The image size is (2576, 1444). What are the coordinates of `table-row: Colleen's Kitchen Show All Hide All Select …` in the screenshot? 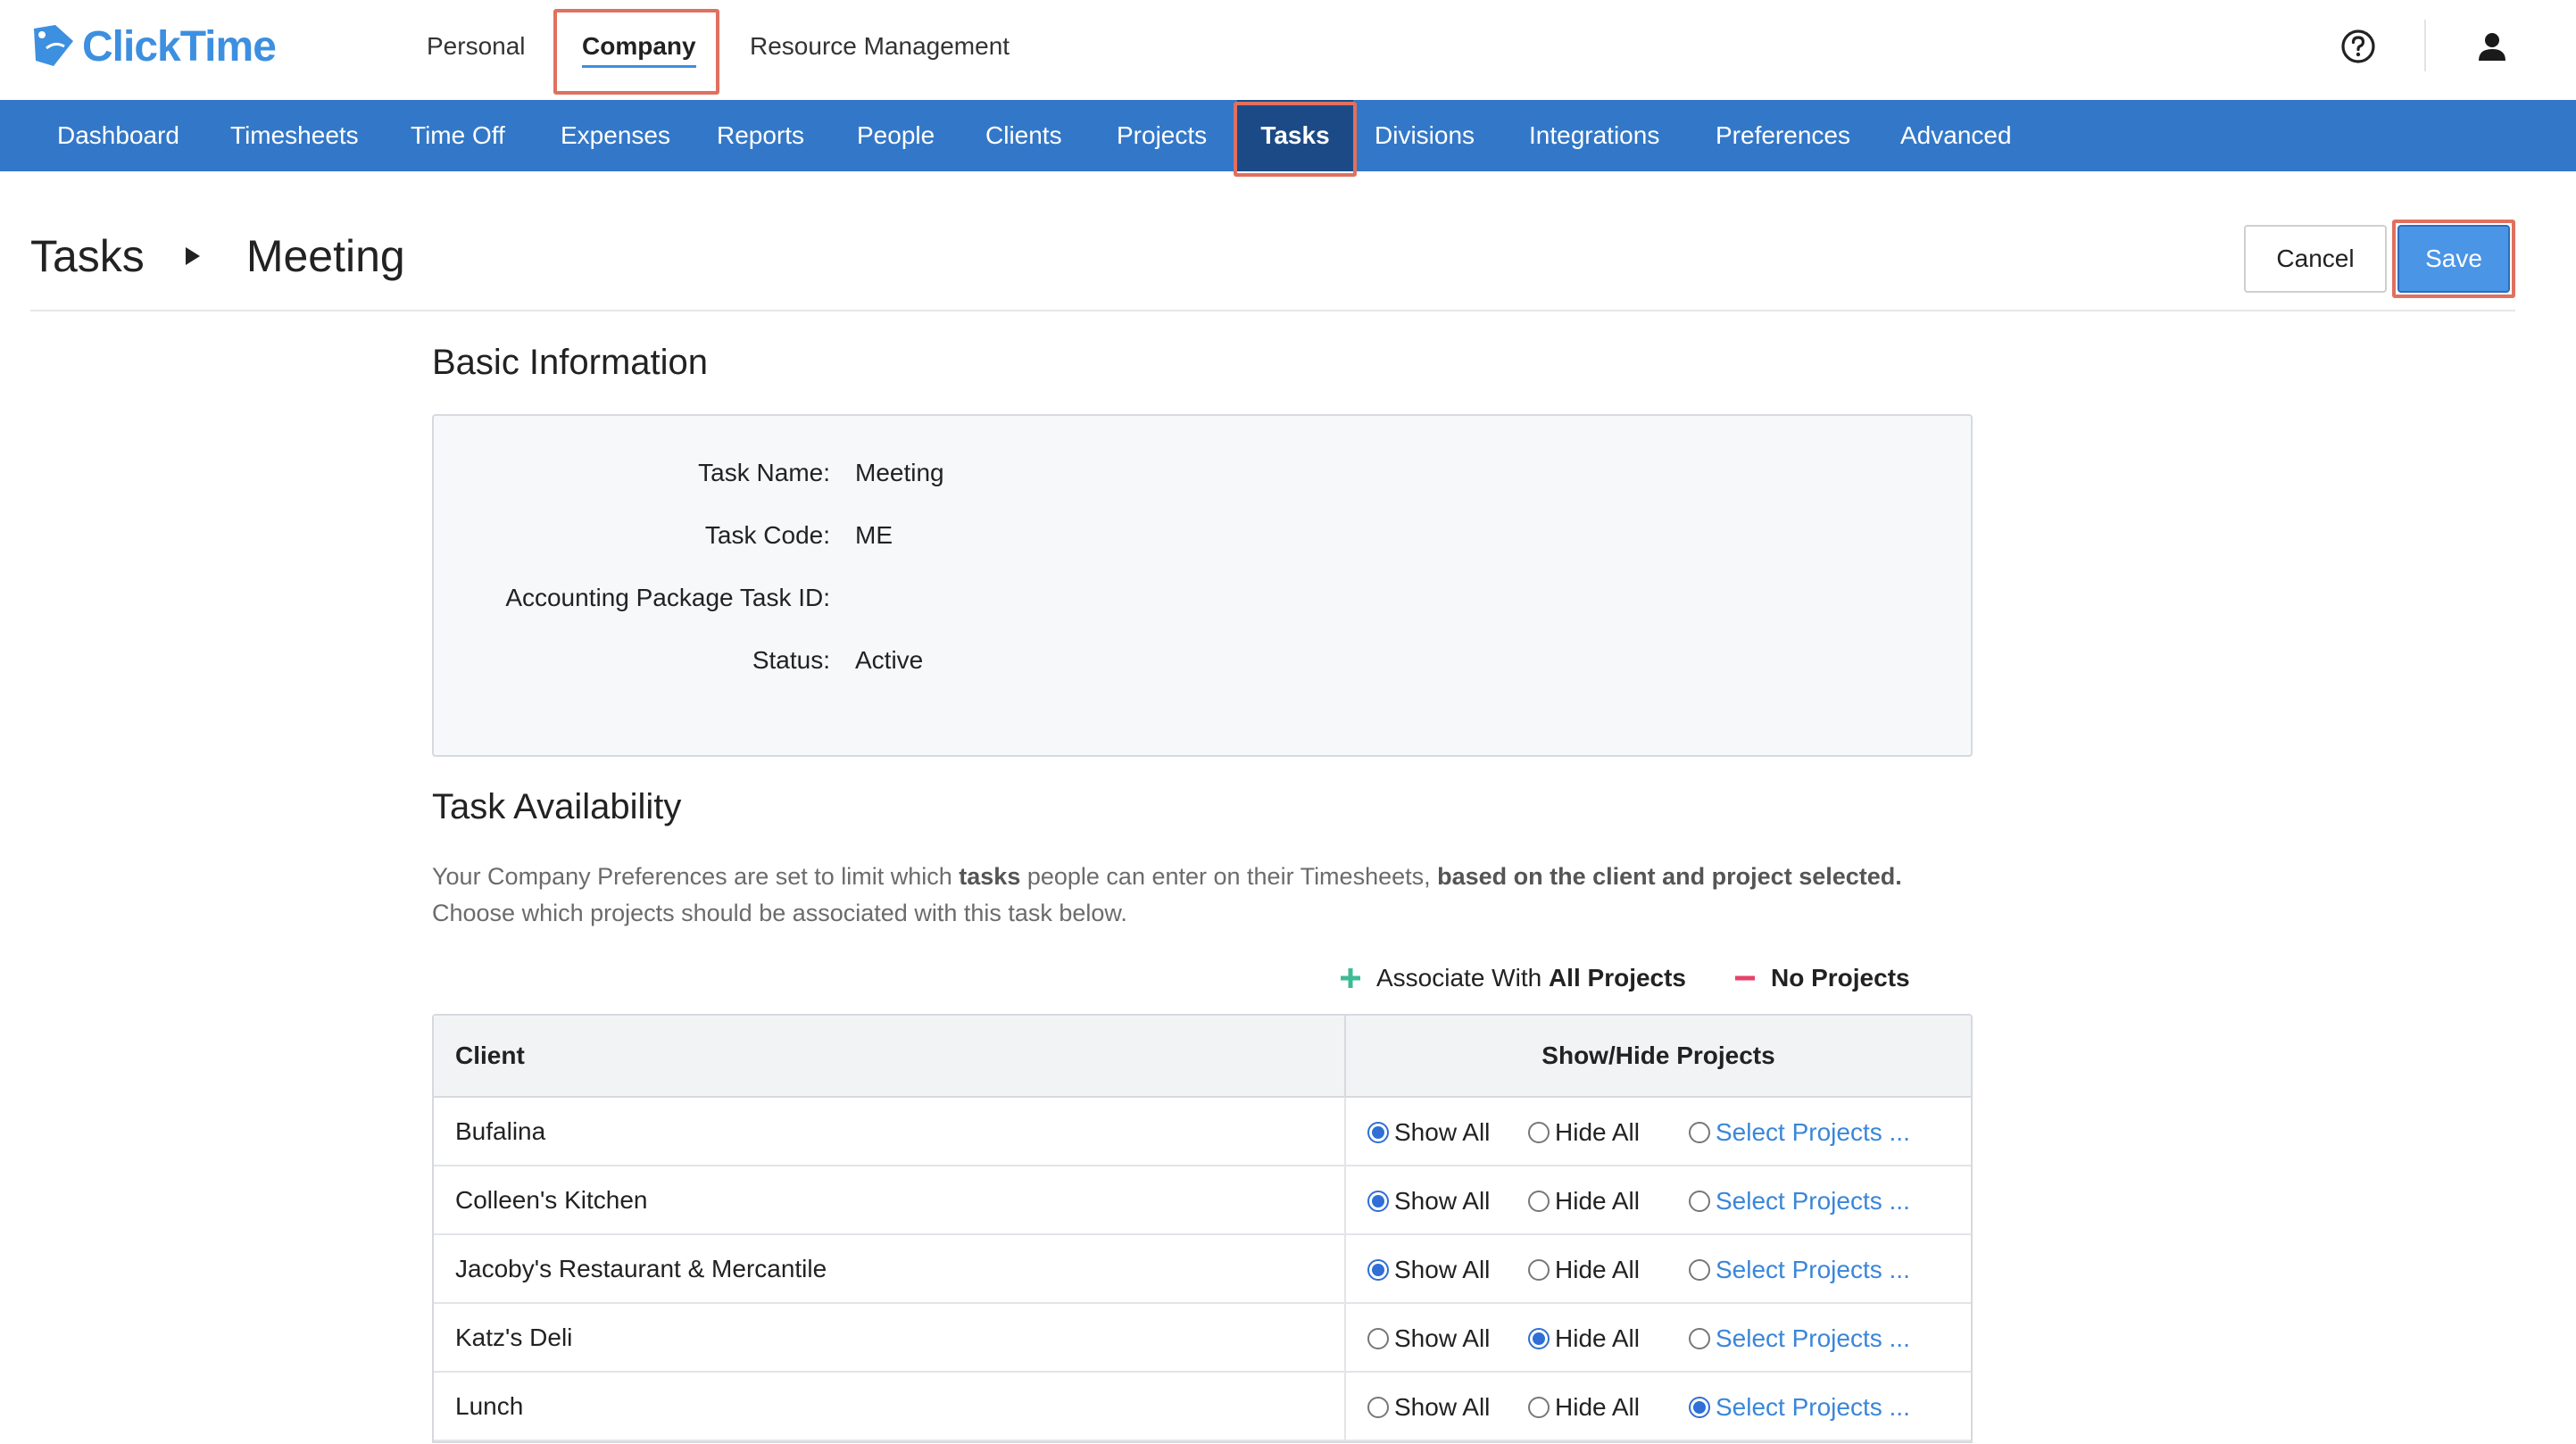 It's located at (1202, 1201).